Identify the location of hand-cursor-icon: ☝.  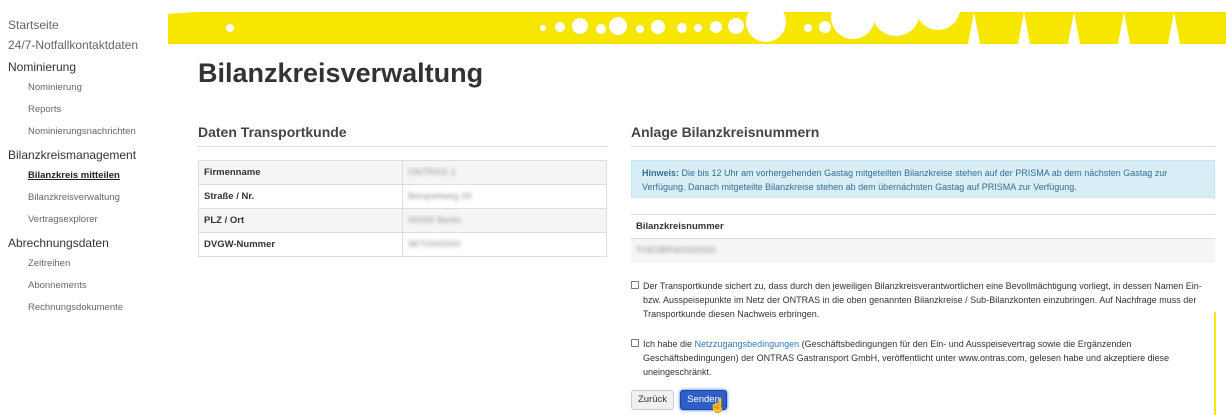
(718, 405).